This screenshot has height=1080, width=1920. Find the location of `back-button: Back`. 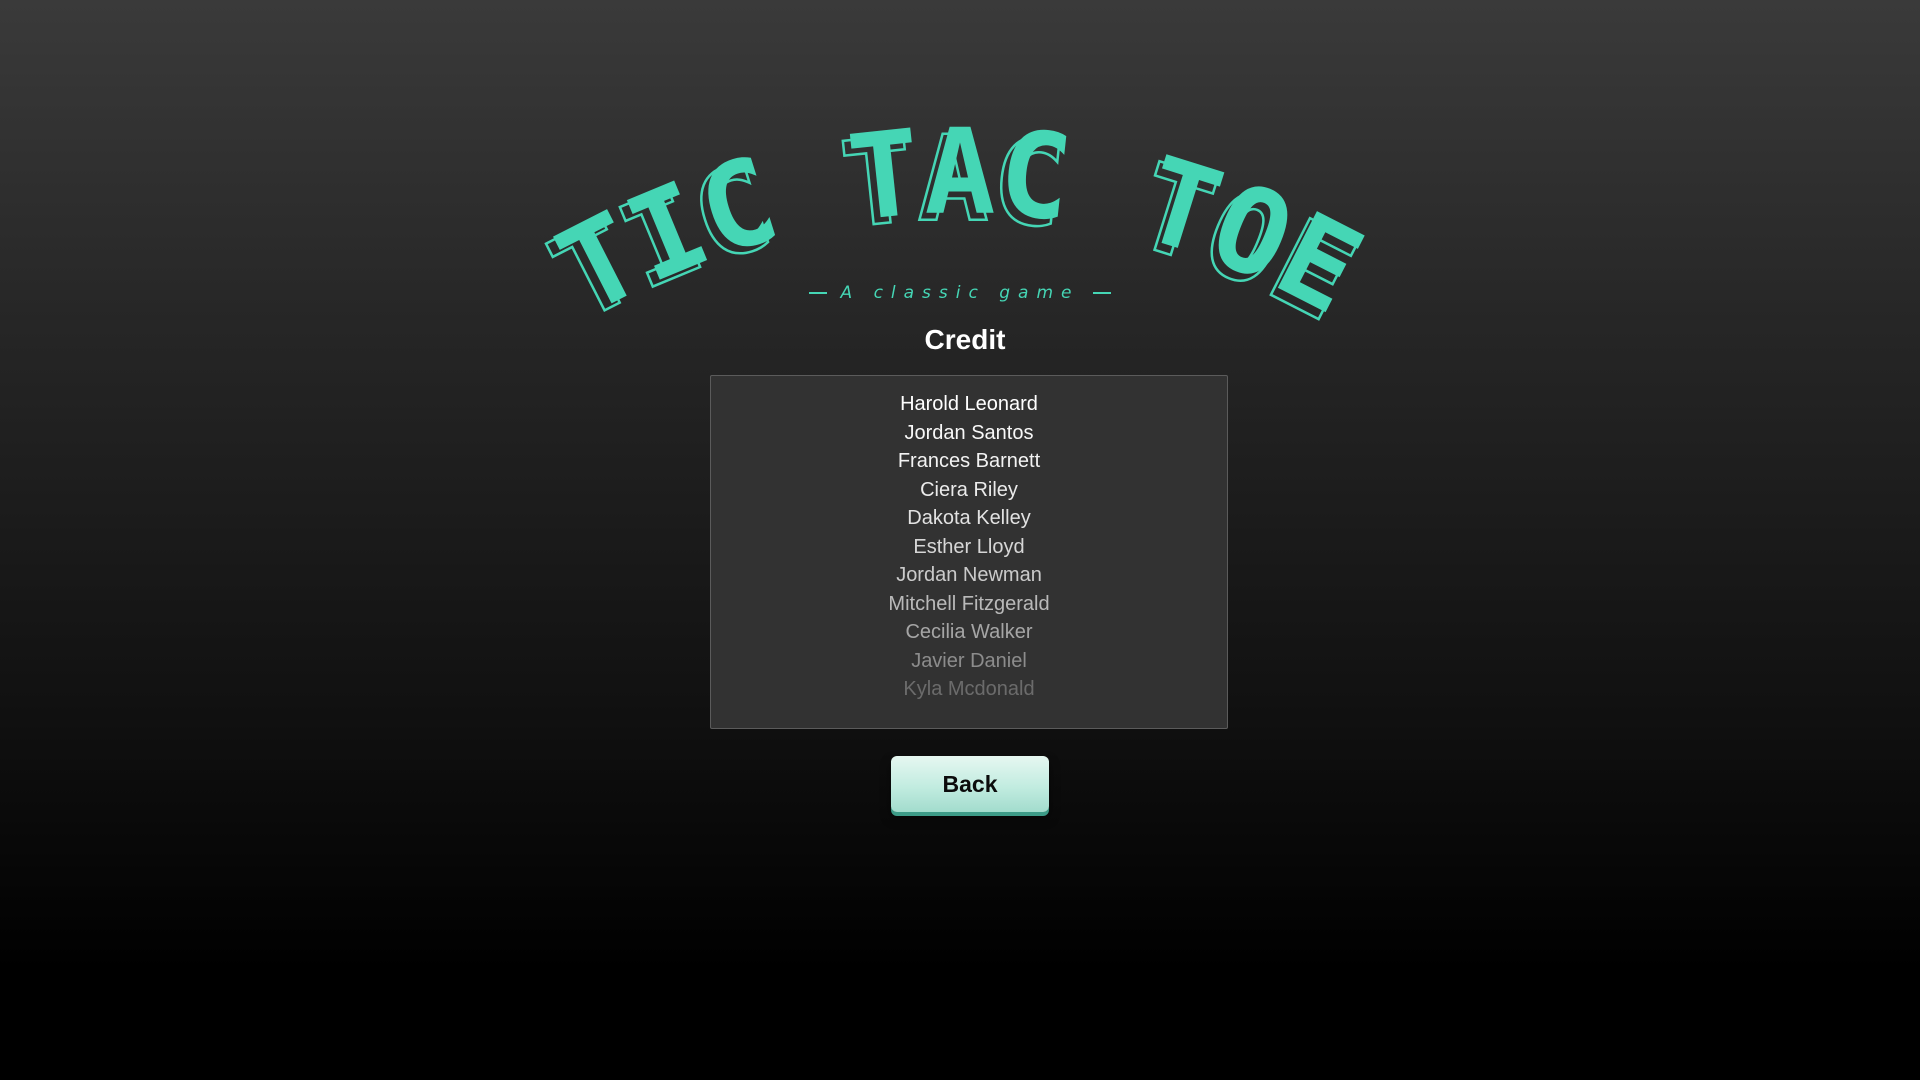

back-button: Back is located at coordinates (970, 784).